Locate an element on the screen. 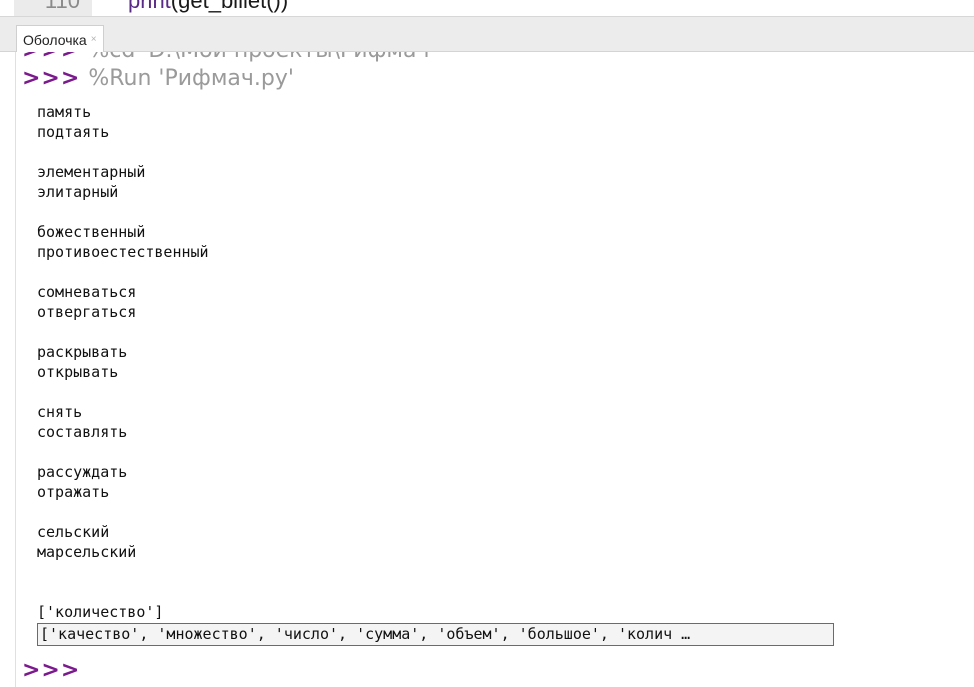  output-line: отражать is located at coordinates (73, 492).